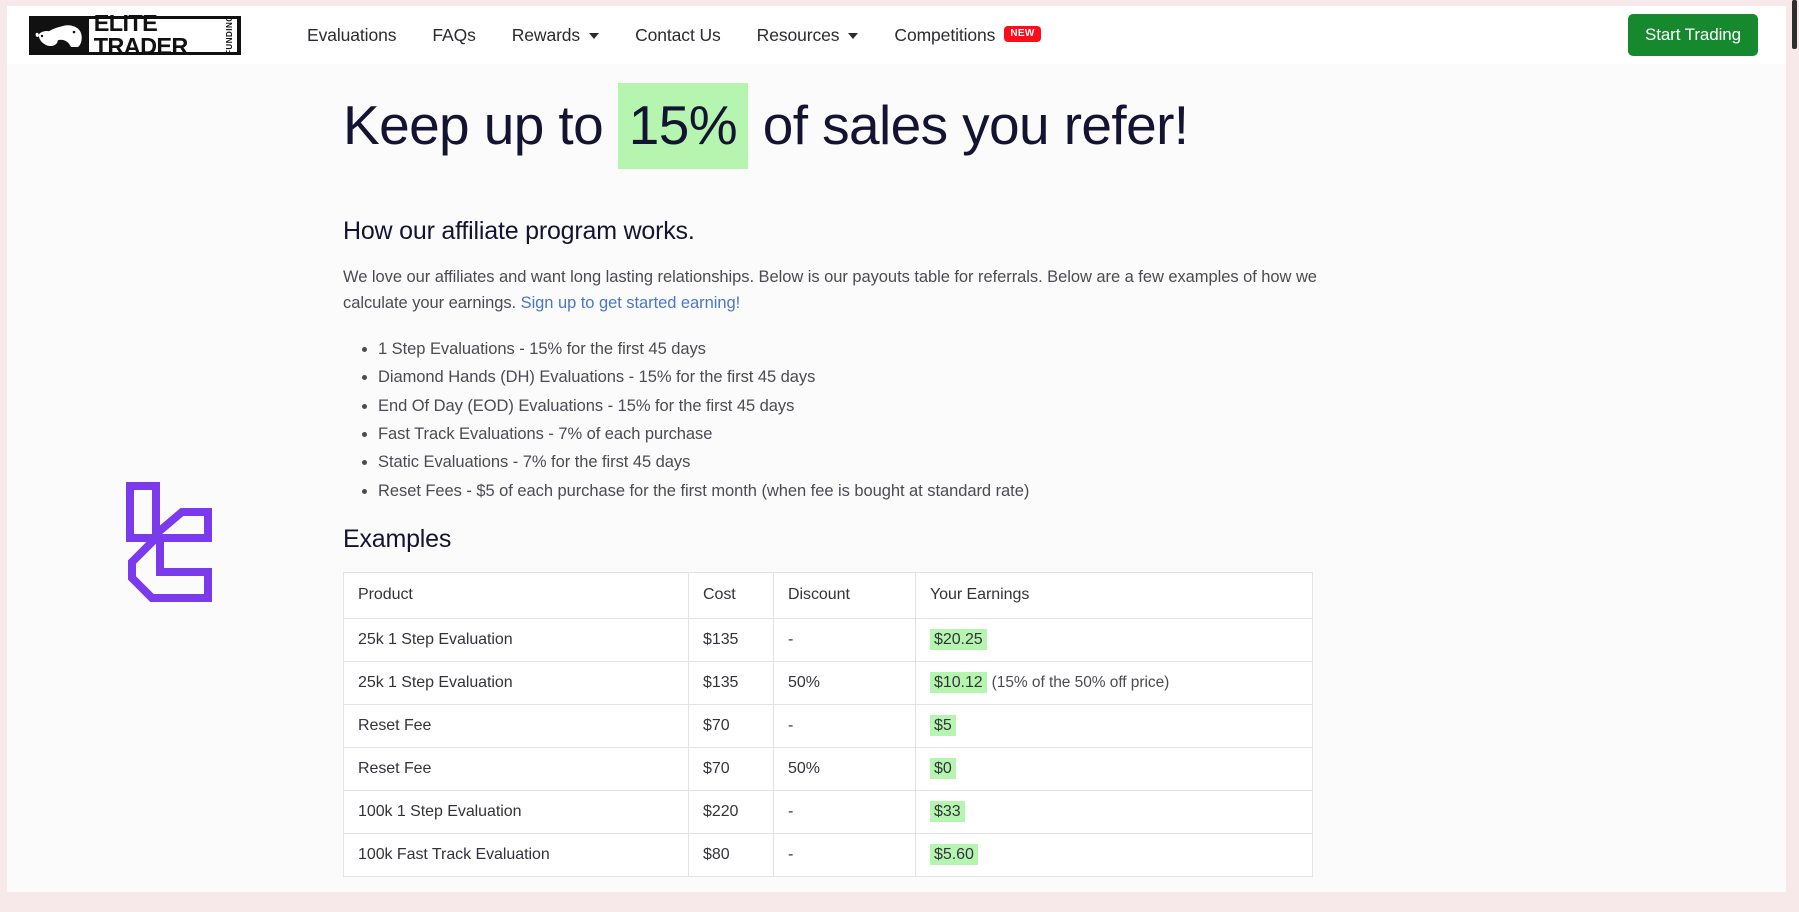 The height and width of the screenshot is (912, 1799). I want to click on nav-label-resources: Resources, so click(798, 34).